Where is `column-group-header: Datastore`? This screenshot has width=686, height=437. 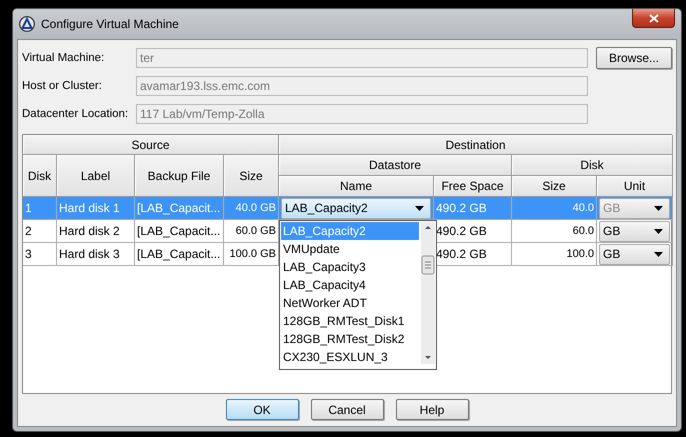
column-group-header: Datastore is located at coordinates (395, 165).